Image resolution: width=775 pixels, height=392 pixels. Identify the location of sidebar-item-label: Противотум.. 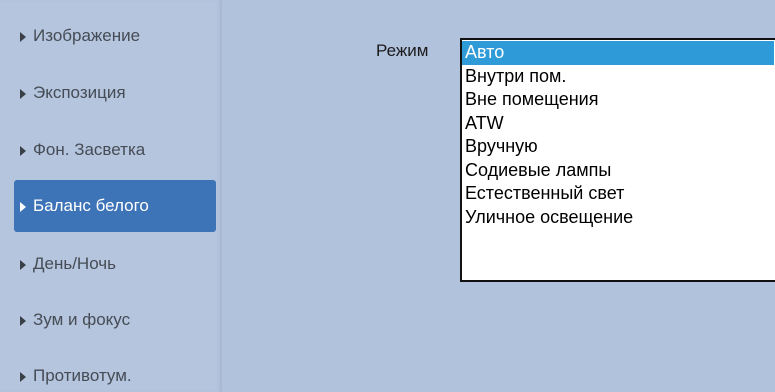
(82, 375).